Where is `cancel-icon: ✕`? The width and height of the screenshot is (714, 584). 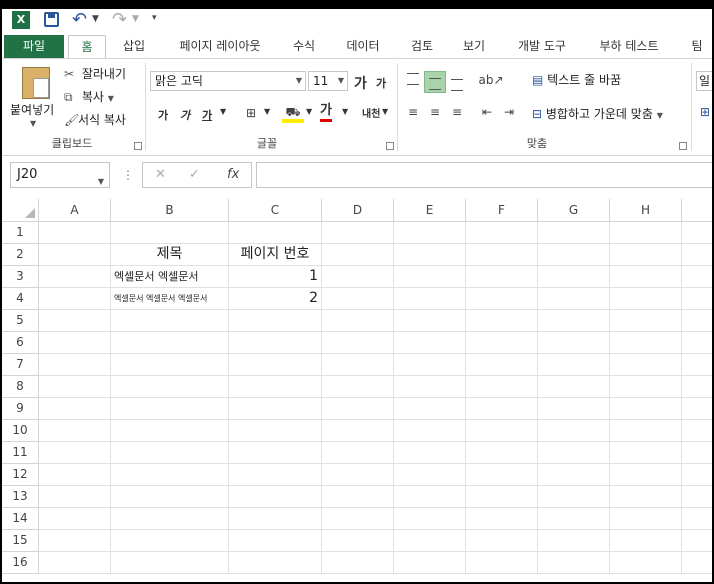
cancel-icon: ✕ is located at coordinates (160, 174).